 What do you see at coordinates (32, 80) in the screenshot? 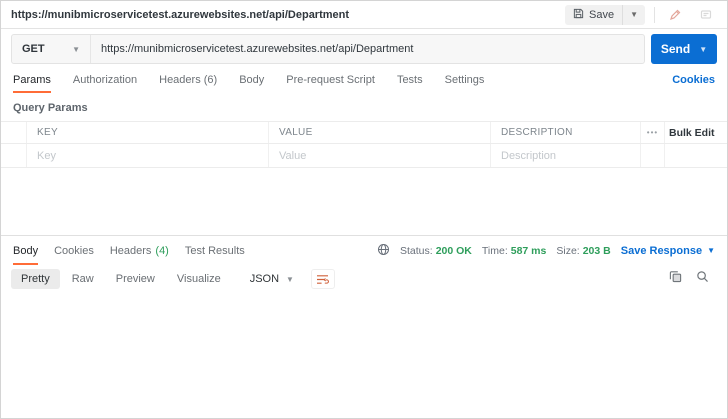
I see `request-tab-params: Params` at bounding box center [32, 80].